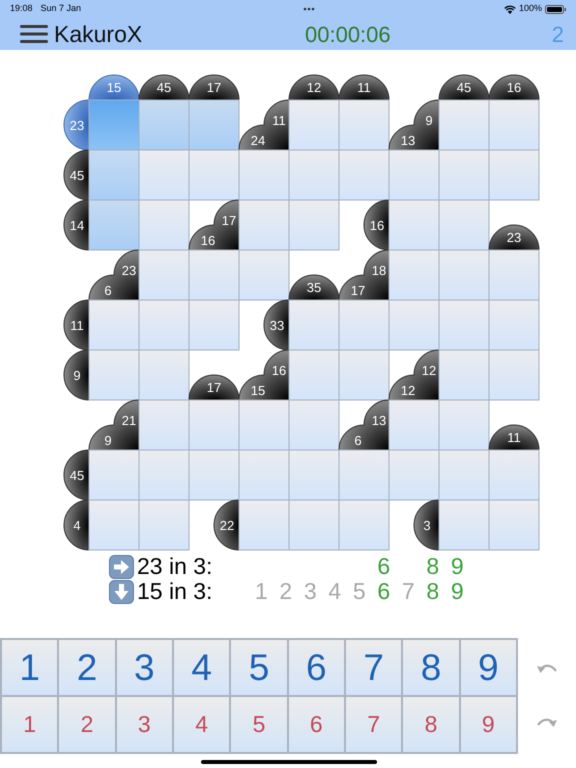 The image size is (576, 768). Describe the element at coordinates (314, 87) in the screenshot. I see `clue-cell: 12` at that location.